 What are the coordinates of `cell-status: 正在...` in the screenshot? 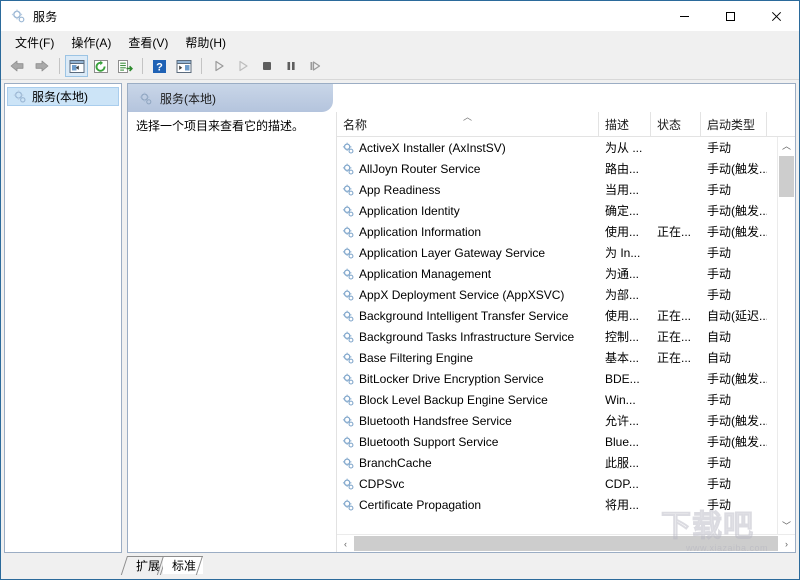 It's located at (674, 316).